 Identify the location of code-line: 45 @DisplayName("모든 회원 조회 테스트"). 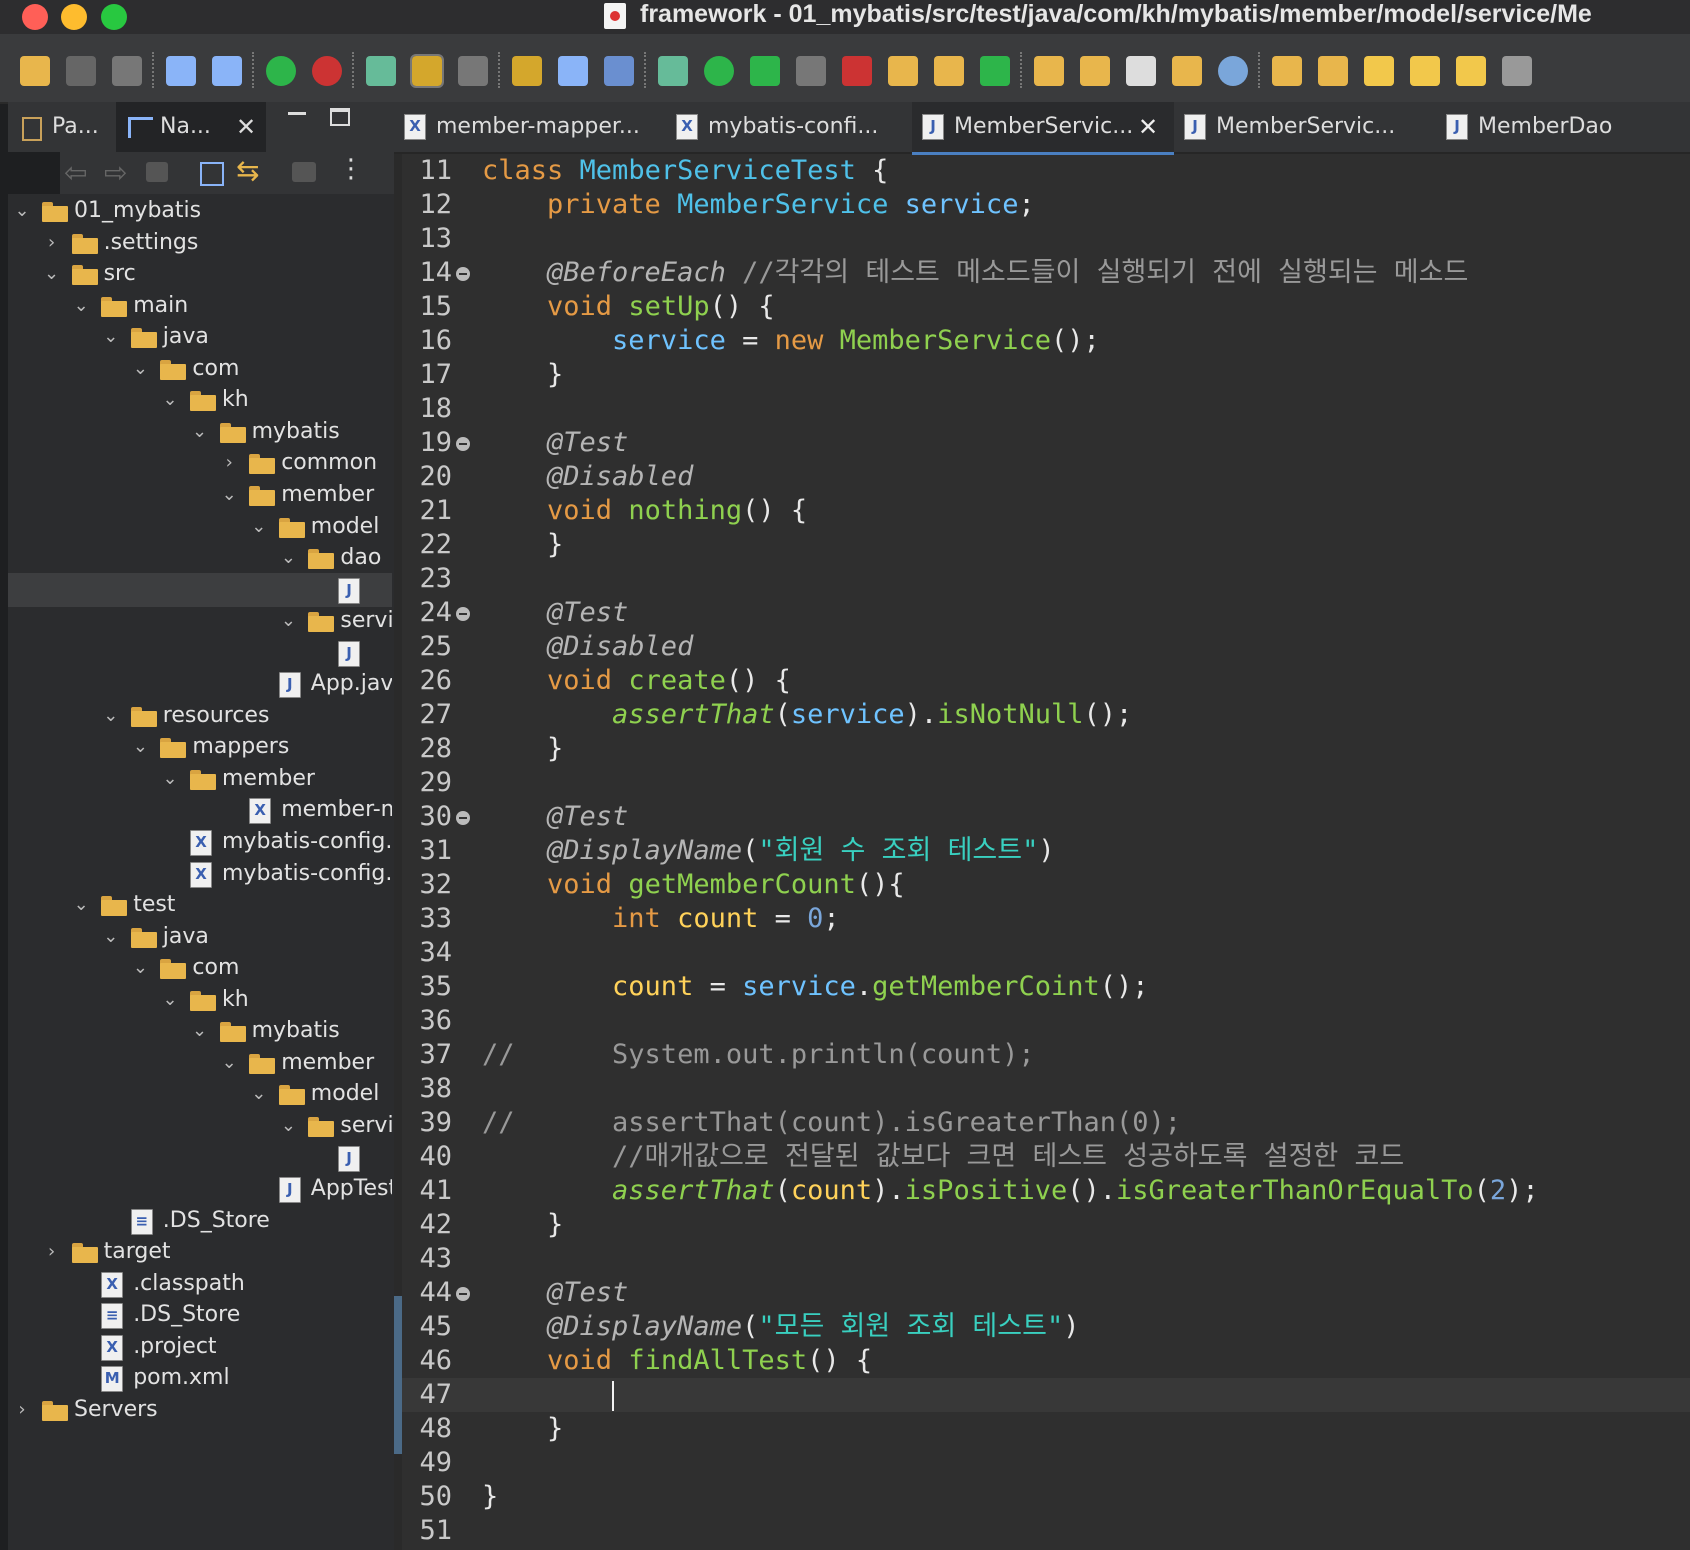
(1046, 1327).